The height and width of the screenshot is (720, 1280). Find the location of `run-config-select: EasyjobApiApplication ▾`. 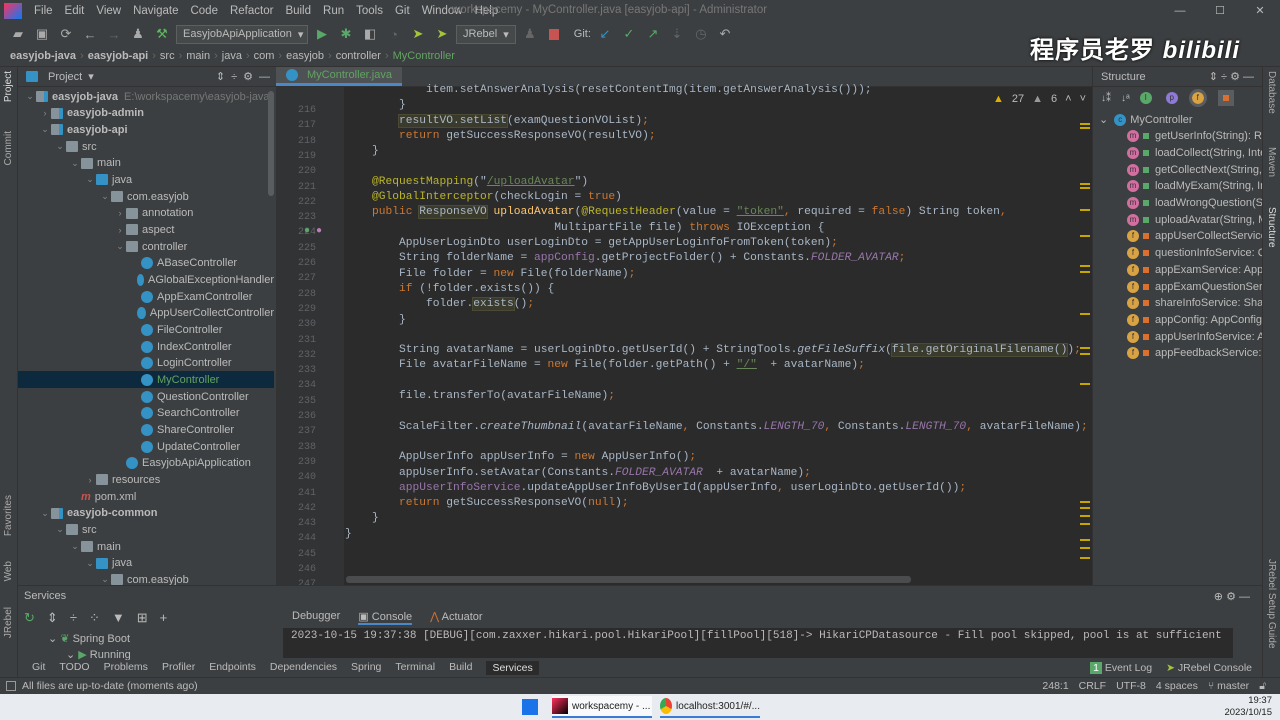

run-config-select: EasyjobApiApplication ▾ is located at coordinates (242, 34).